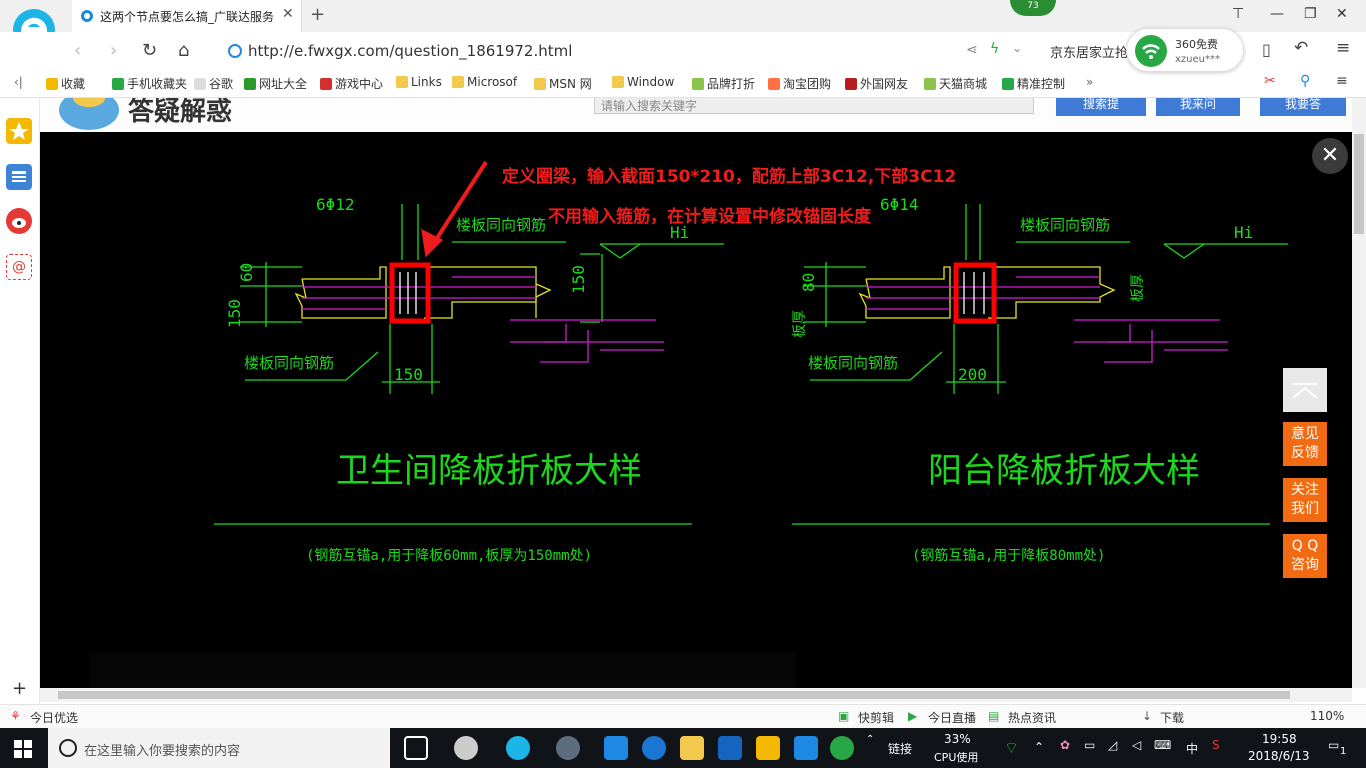  Describe the element at coordinates (19, 267) in the screenshot. I see `email-icon: @` at that location.